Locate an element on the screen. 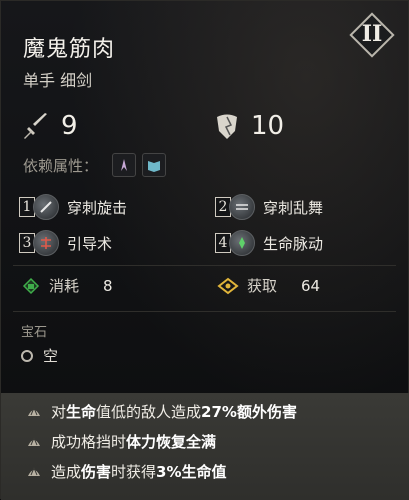 This screenshot has width=409, height=500. gem-slot-text: 空 is located at coordinates (51, 356).